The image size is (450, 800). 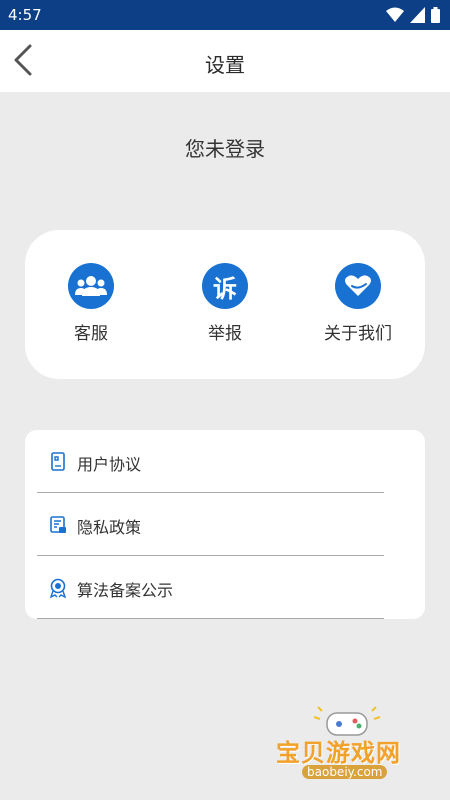 What do you see at coordinates (25, 15) in the screenshot?
I see `status-time: 4:57` at bounding box center [25, 15].